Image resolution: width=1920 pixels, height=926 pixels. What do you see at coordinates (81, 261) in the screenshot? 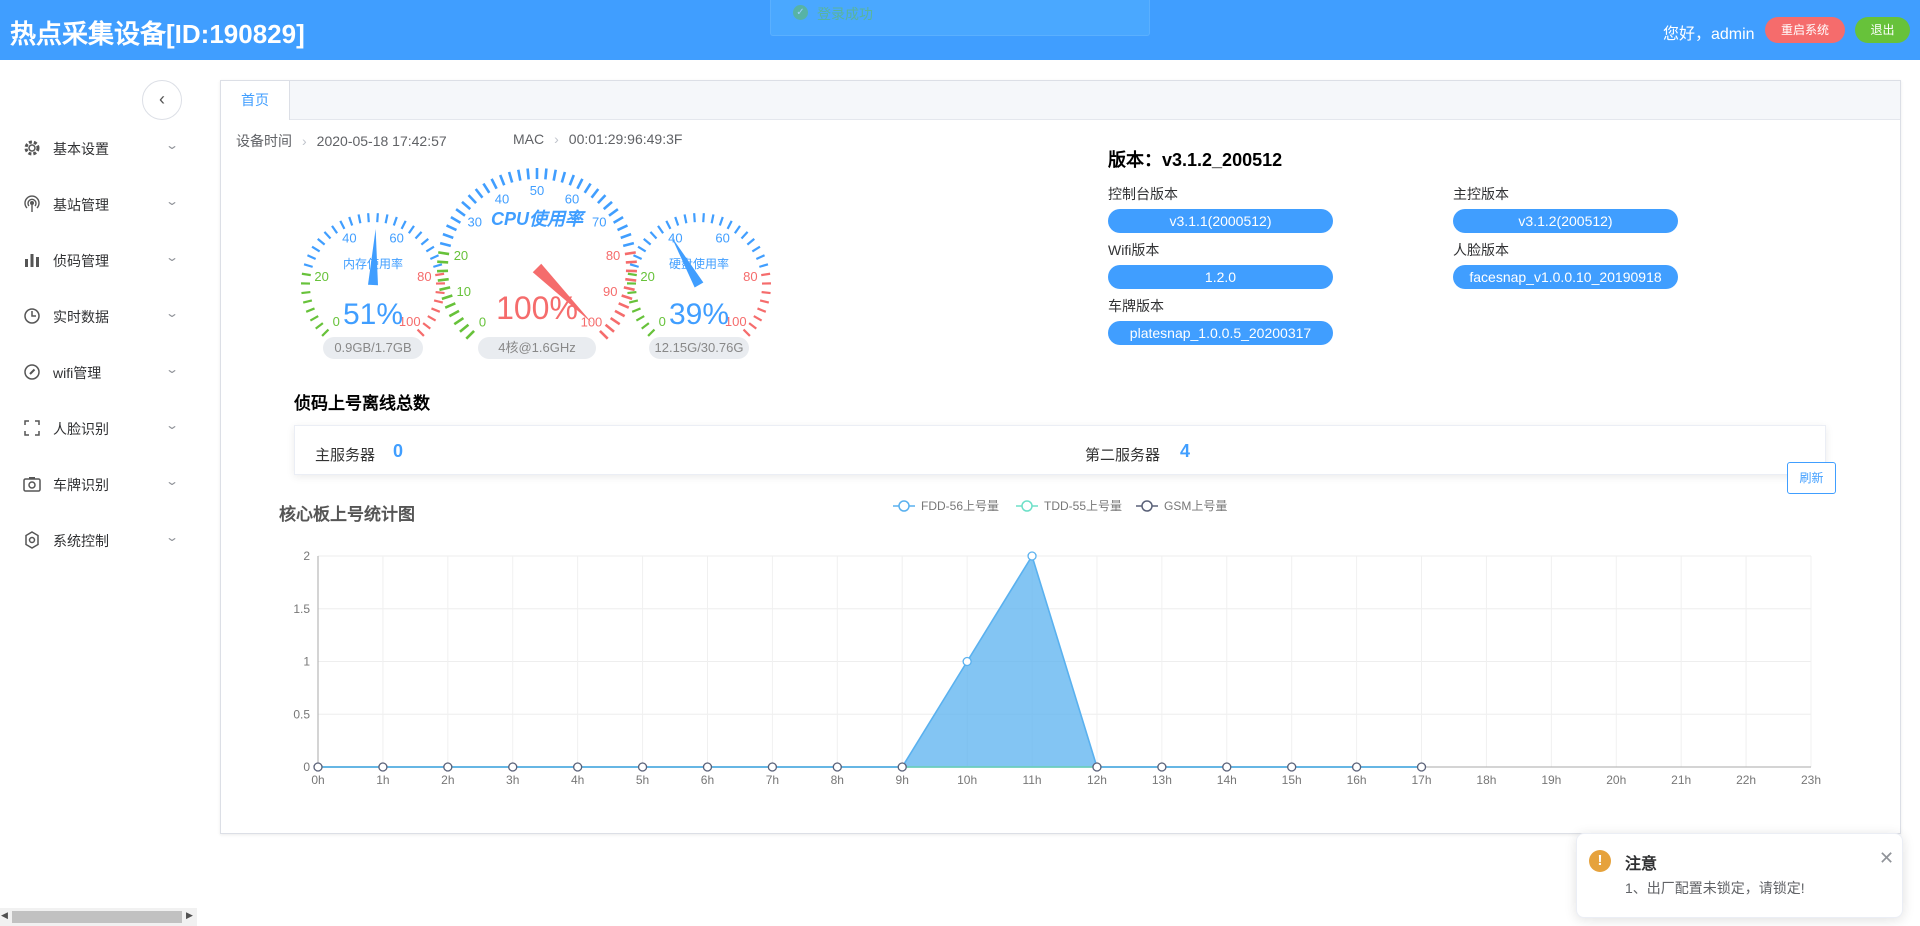
I see `sidebar-item-label: 侦码管理` at bounding box center [81, 261].